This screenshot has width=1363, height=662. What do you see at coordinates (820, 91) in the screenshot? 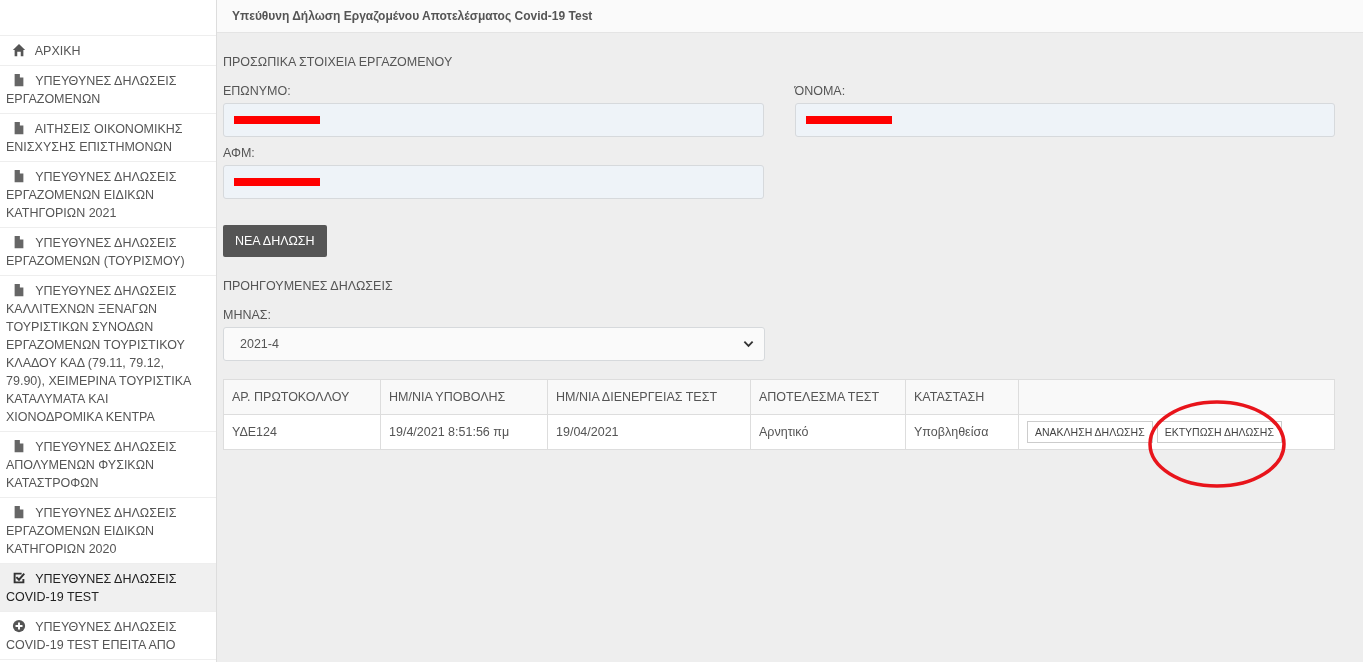
I see `field-label: ΌΝΟΜΑ:` at bounding box center [820, 91].